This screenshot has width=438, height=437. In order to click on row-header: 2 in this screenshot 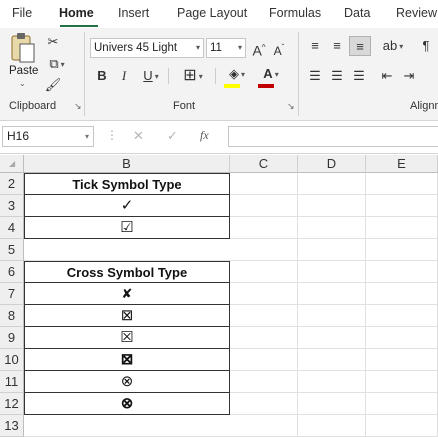, I will do `click(12, 184)`.